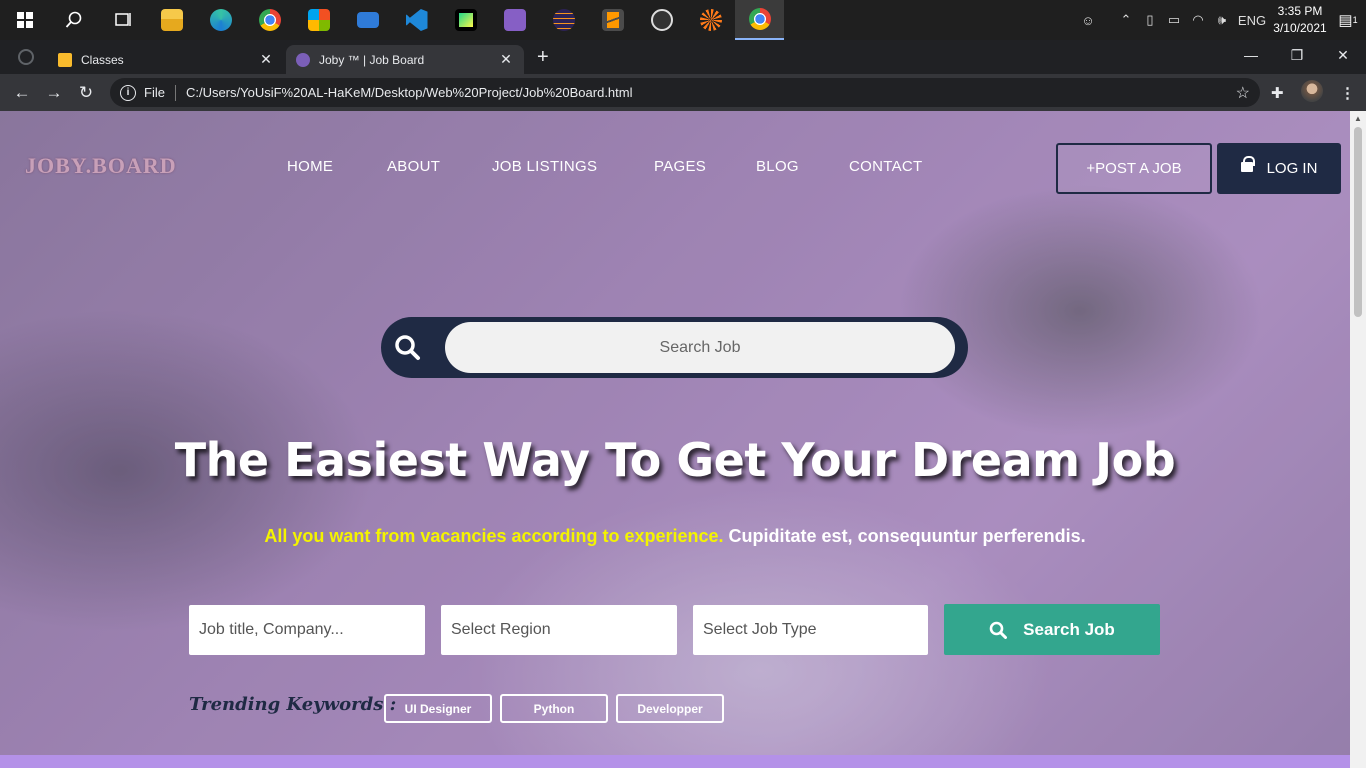 The width and height of the screenshot is (1366, 768). What do you see at coordinates (166, 59) in the screenshot?
I see `tab-classes: Classes ✕` at bounding box center [166, 59].